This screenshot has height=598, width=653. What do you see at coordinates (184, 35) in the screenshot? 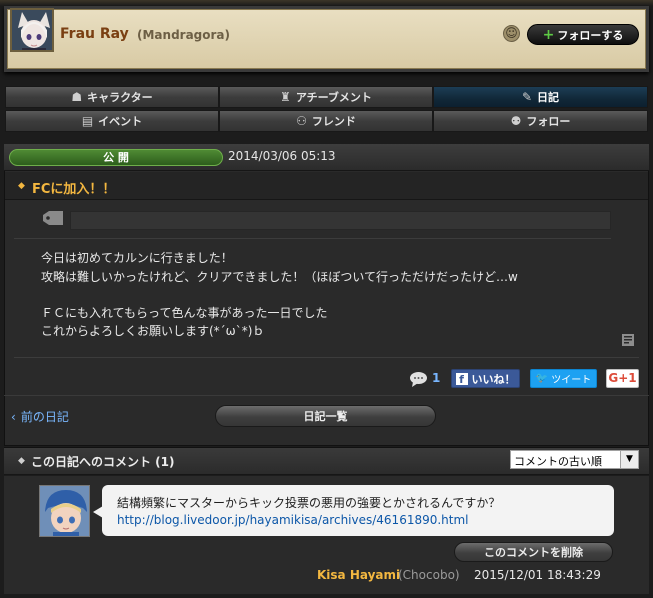
I see `character-world: (Mandragora)` at bounding box center [184, 35].